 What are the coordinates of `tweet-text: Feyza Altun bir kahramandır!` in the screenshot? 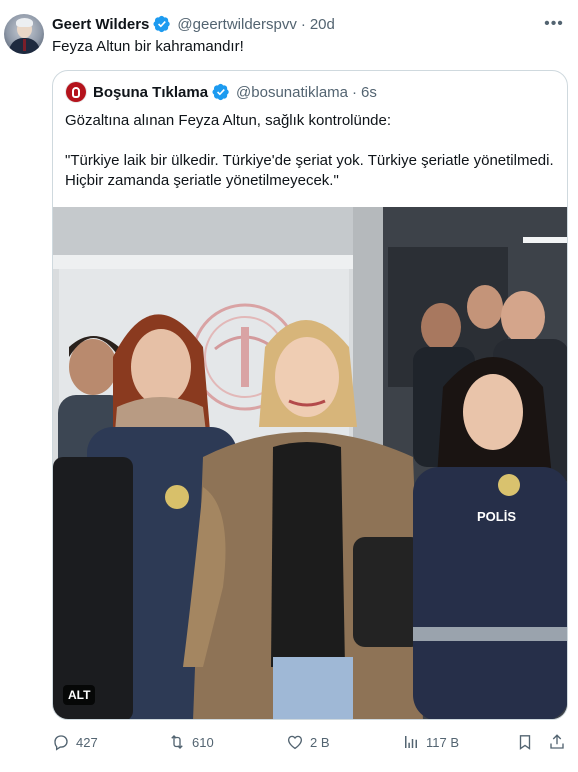 It's located at (148, 46).